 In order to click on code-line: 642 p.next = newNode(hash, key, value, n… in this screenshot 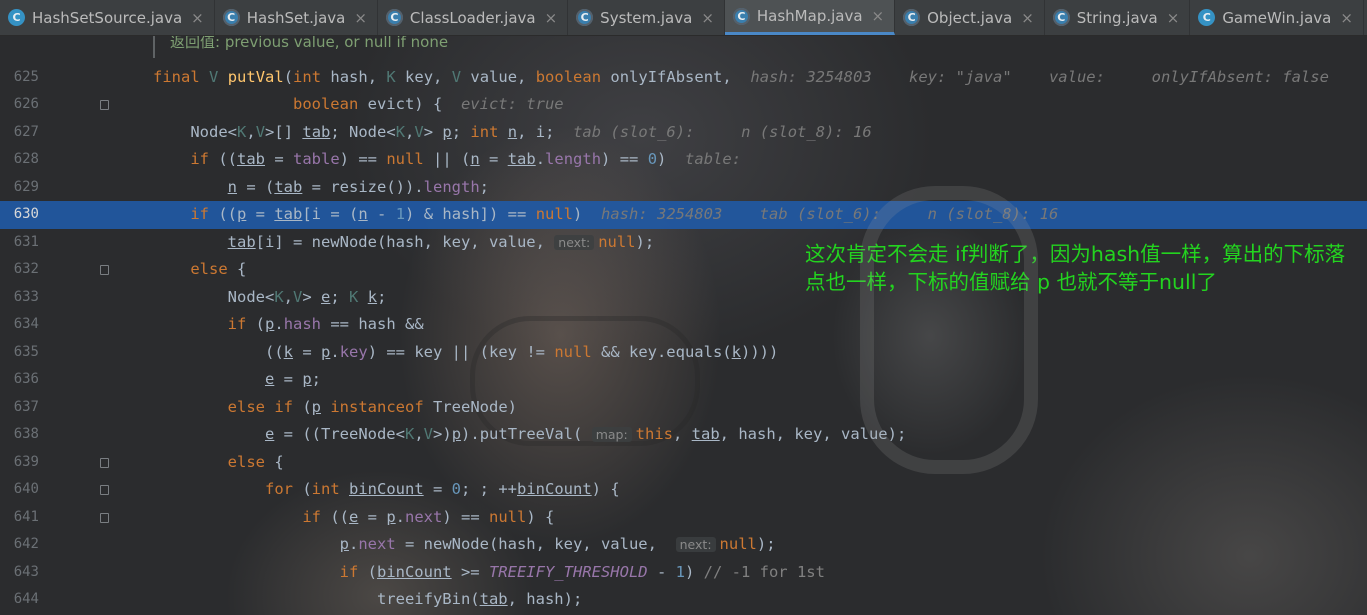, I will do `click(683, 545)`.